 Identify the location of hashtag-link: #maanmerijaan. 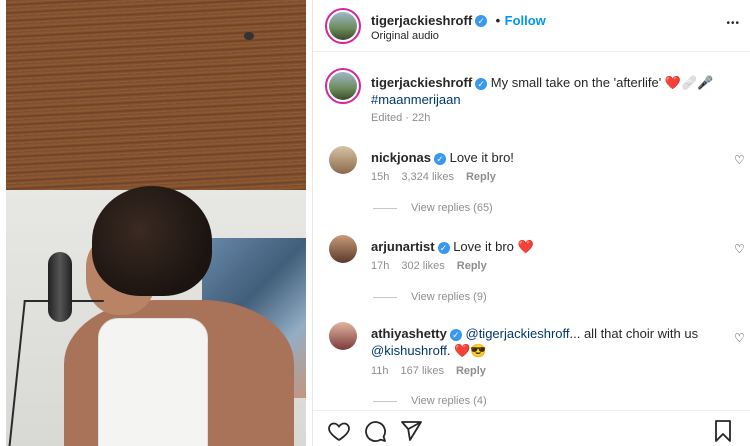
(416, 99).